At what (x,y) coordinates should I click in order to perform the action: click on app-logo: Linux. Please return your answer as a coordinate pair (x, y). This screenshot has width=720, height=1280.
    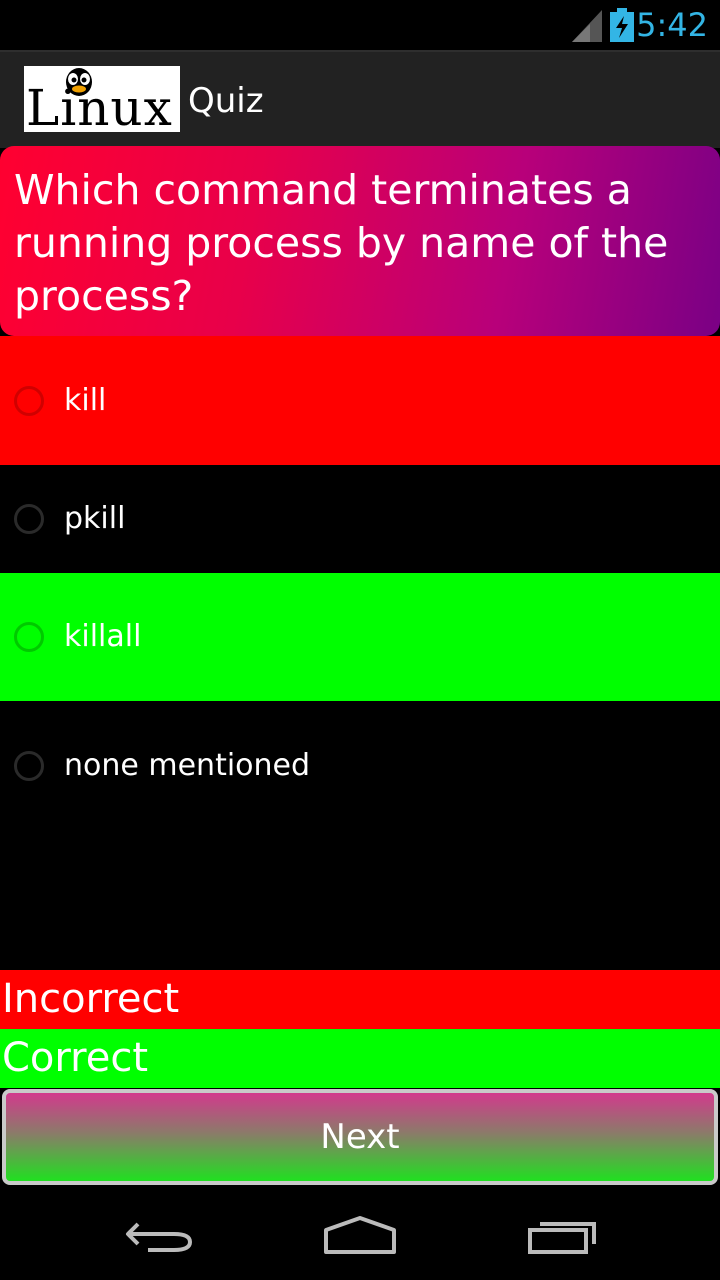
    Looking at the image, I should click on (102, 99).